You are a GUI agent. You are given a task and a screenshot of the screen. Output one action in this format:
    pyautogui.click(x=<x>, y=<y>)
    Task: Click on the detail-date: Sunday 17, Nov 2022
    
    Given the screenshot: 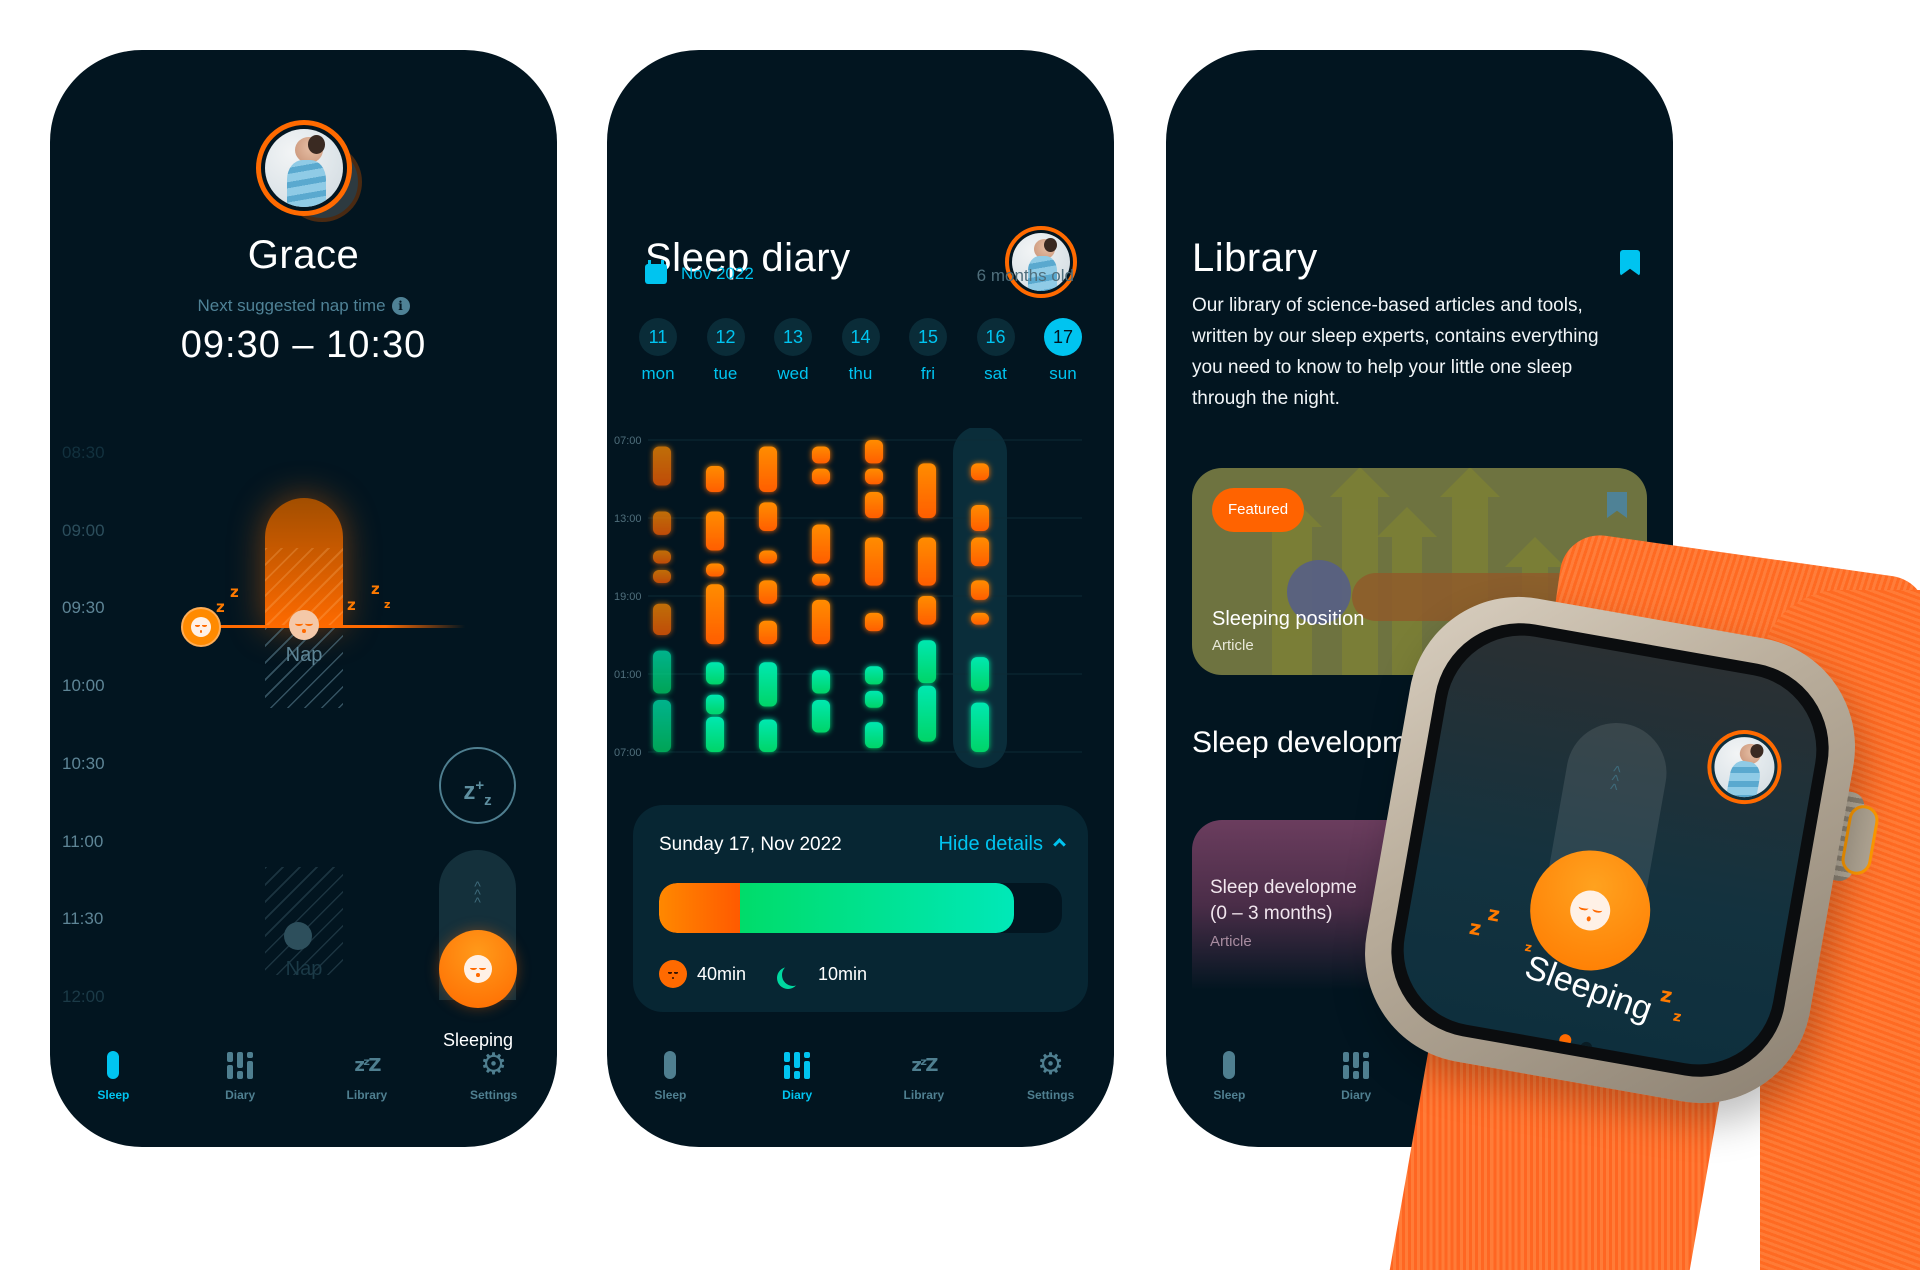 What is the action you would take?
    pyautogui.click(x=750, y=844)
    